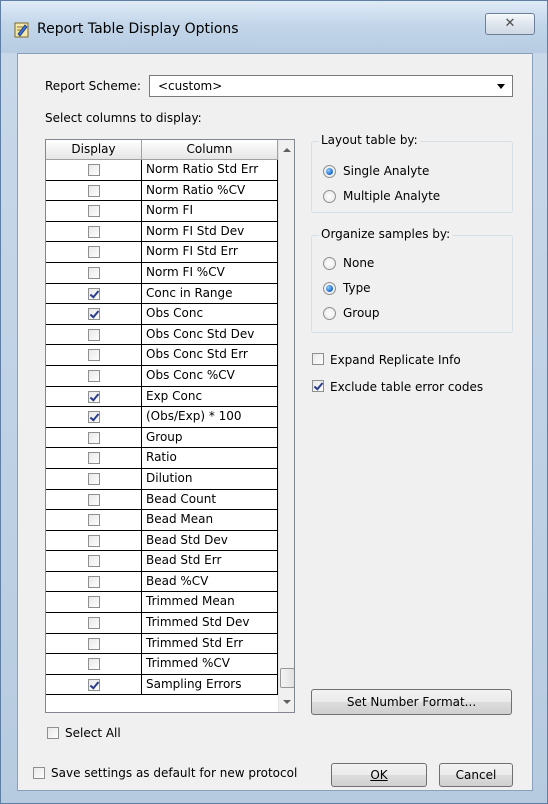 The width and height of the screenshot is (548, 804). I want to click on column-name-cell: Bead Mean, so click(210, 520).